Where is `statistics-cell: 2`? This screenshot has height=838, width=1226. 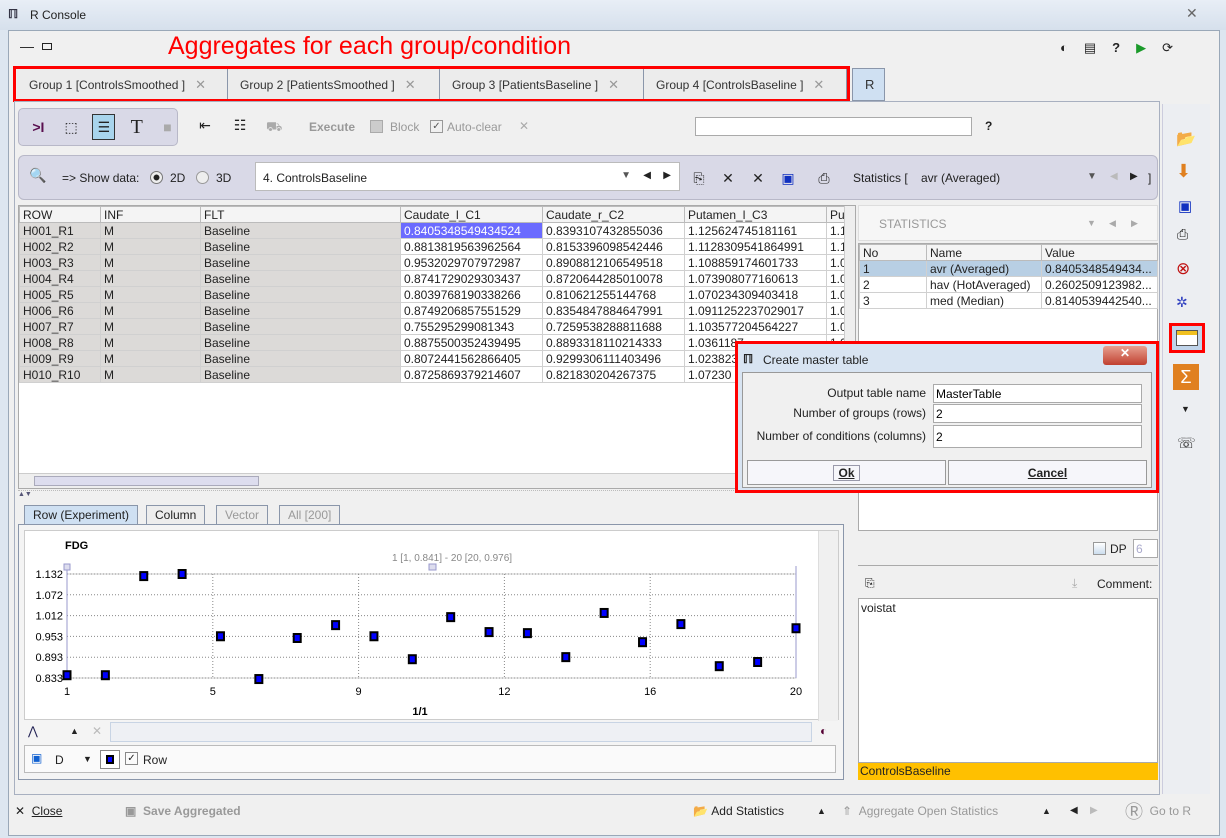 statistics-cell: 2 is located at coordinates (893, 284).